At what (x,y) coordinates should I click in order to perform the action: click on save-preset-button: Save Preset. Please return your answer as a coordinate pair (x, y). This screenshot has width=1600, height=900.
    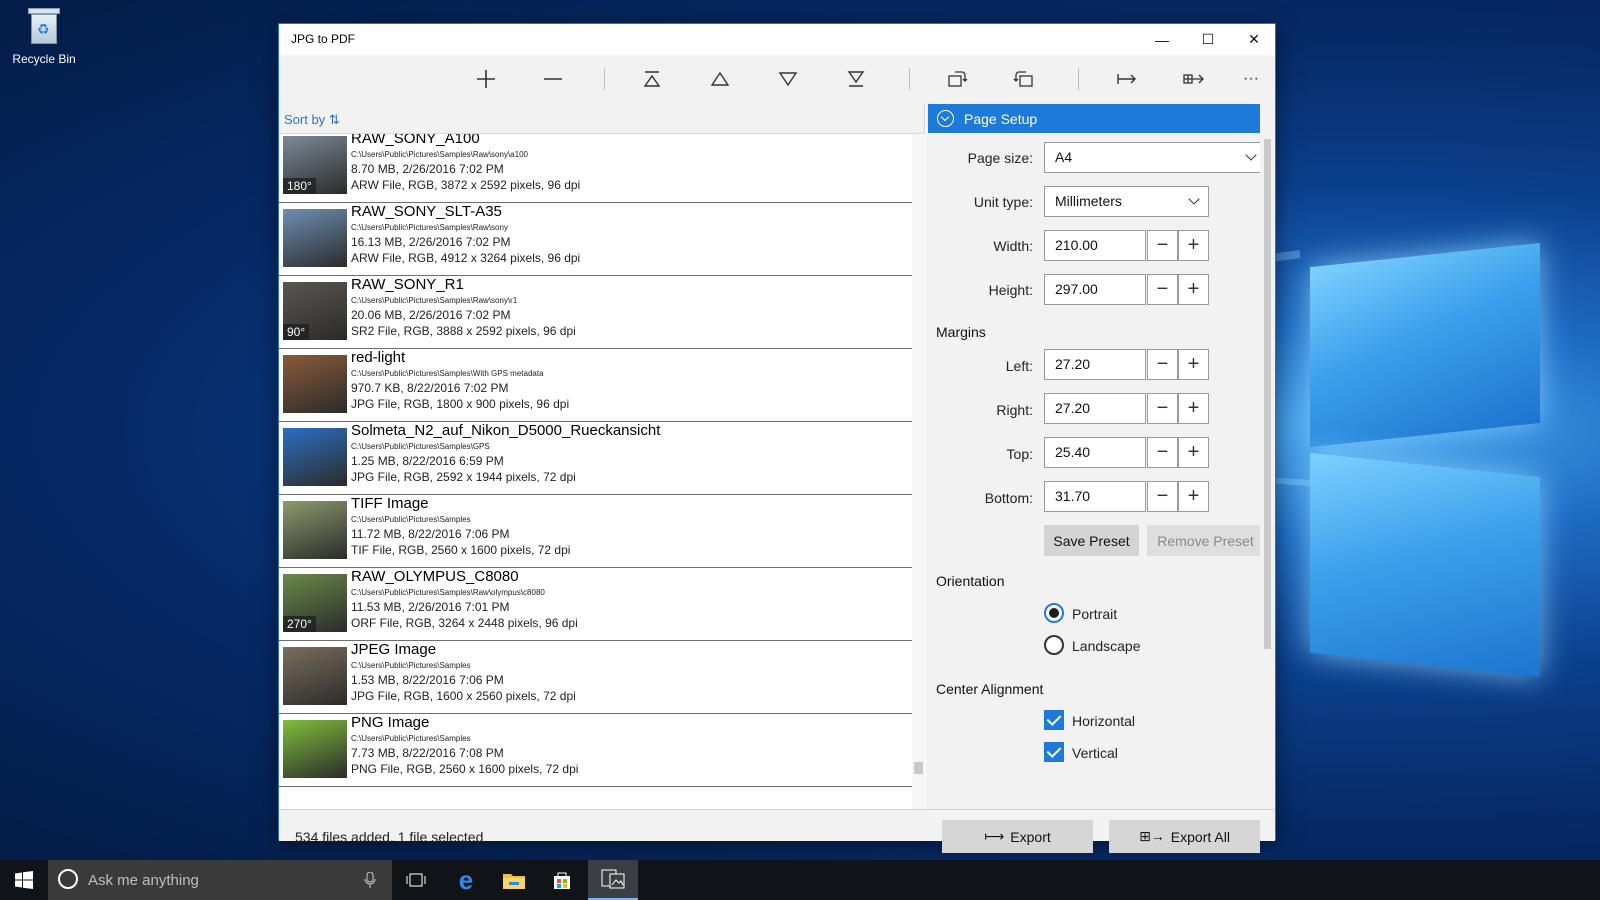
    Looking at the image, I should click on (1091, 540).